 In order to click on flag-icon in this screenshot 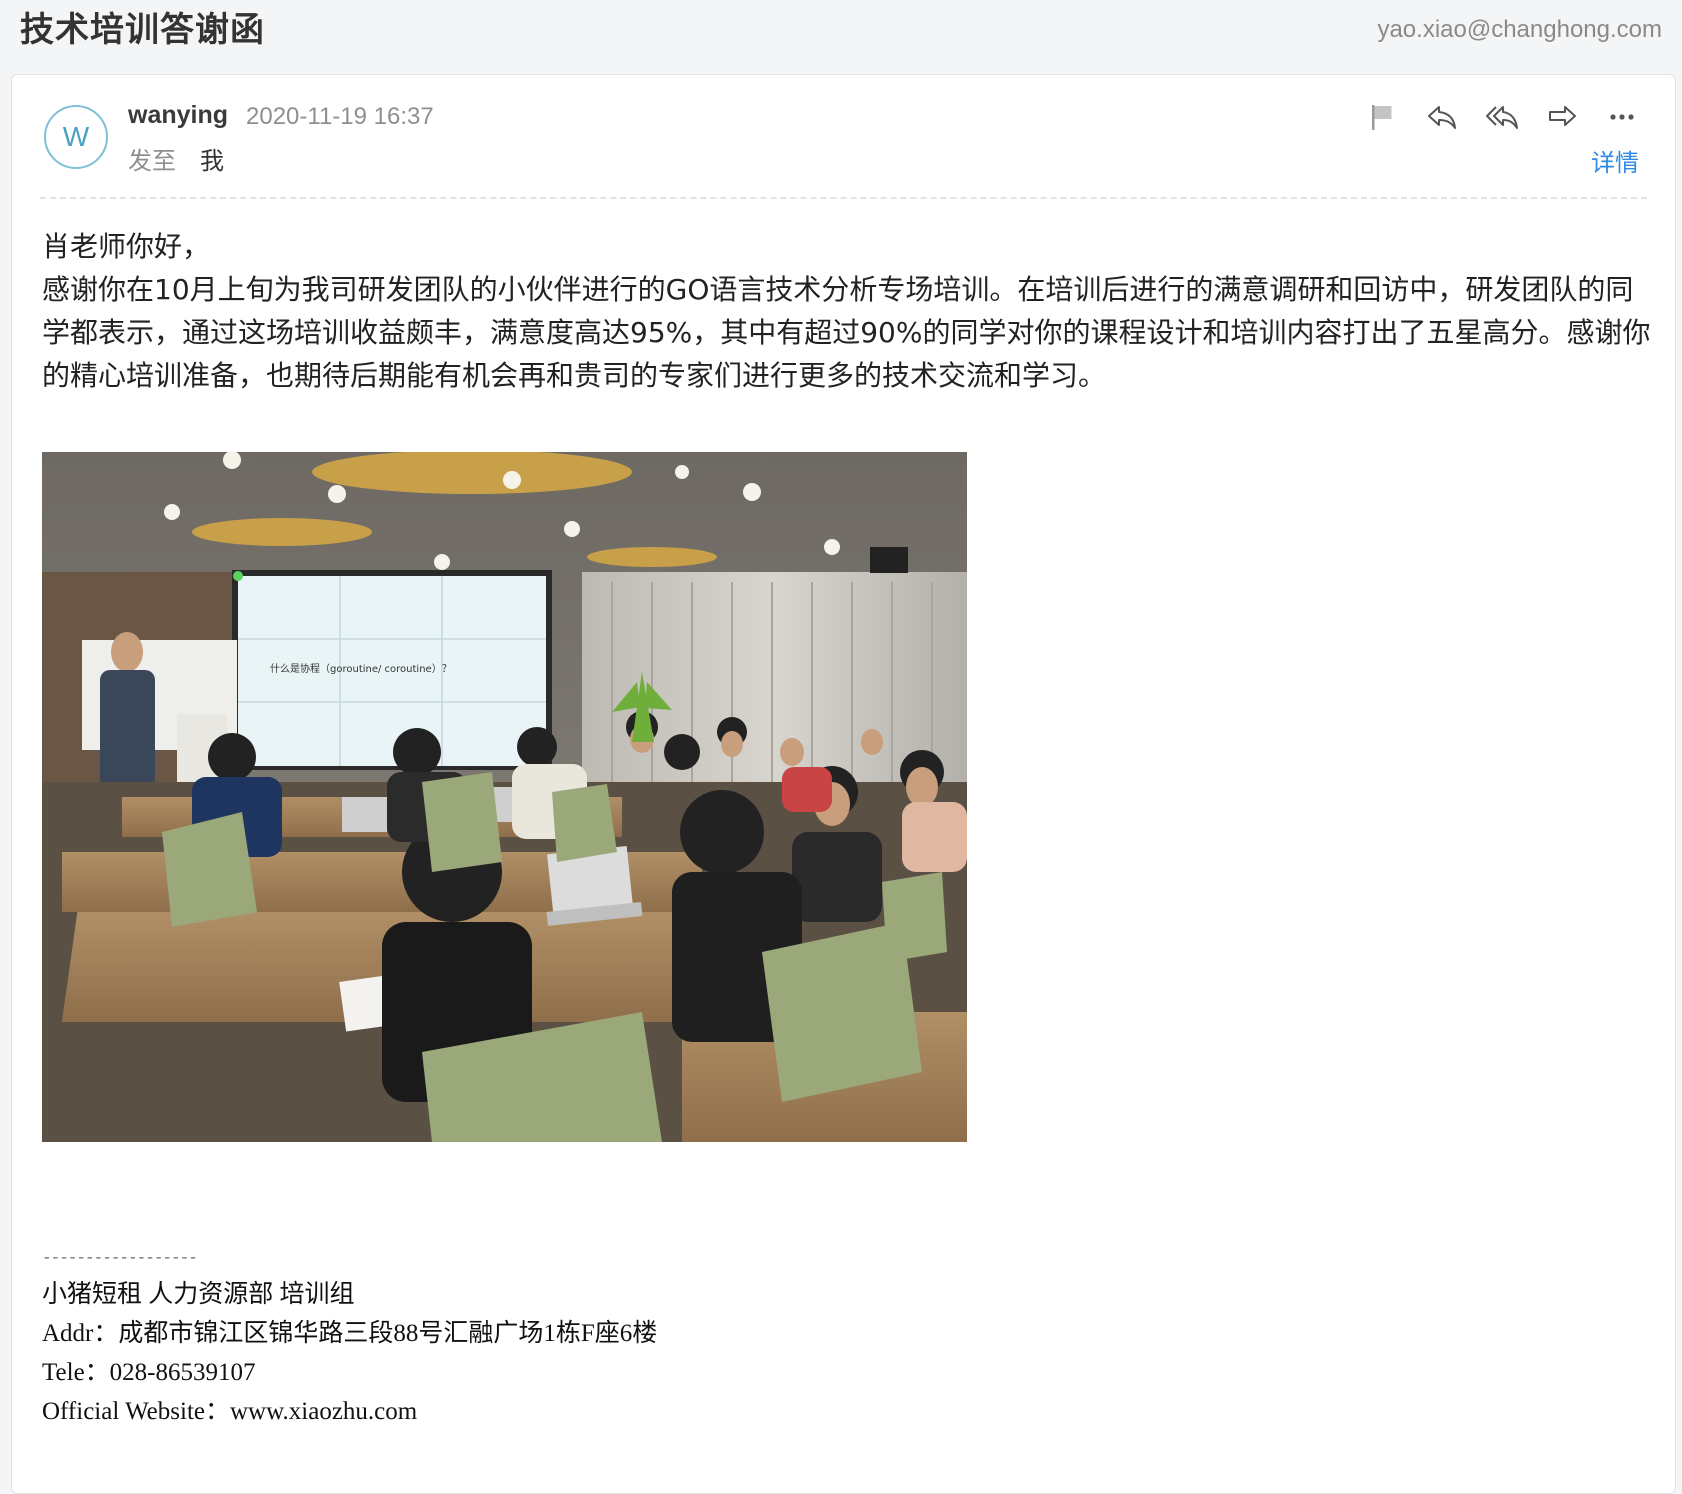, I will do `click(1382, 117)`.